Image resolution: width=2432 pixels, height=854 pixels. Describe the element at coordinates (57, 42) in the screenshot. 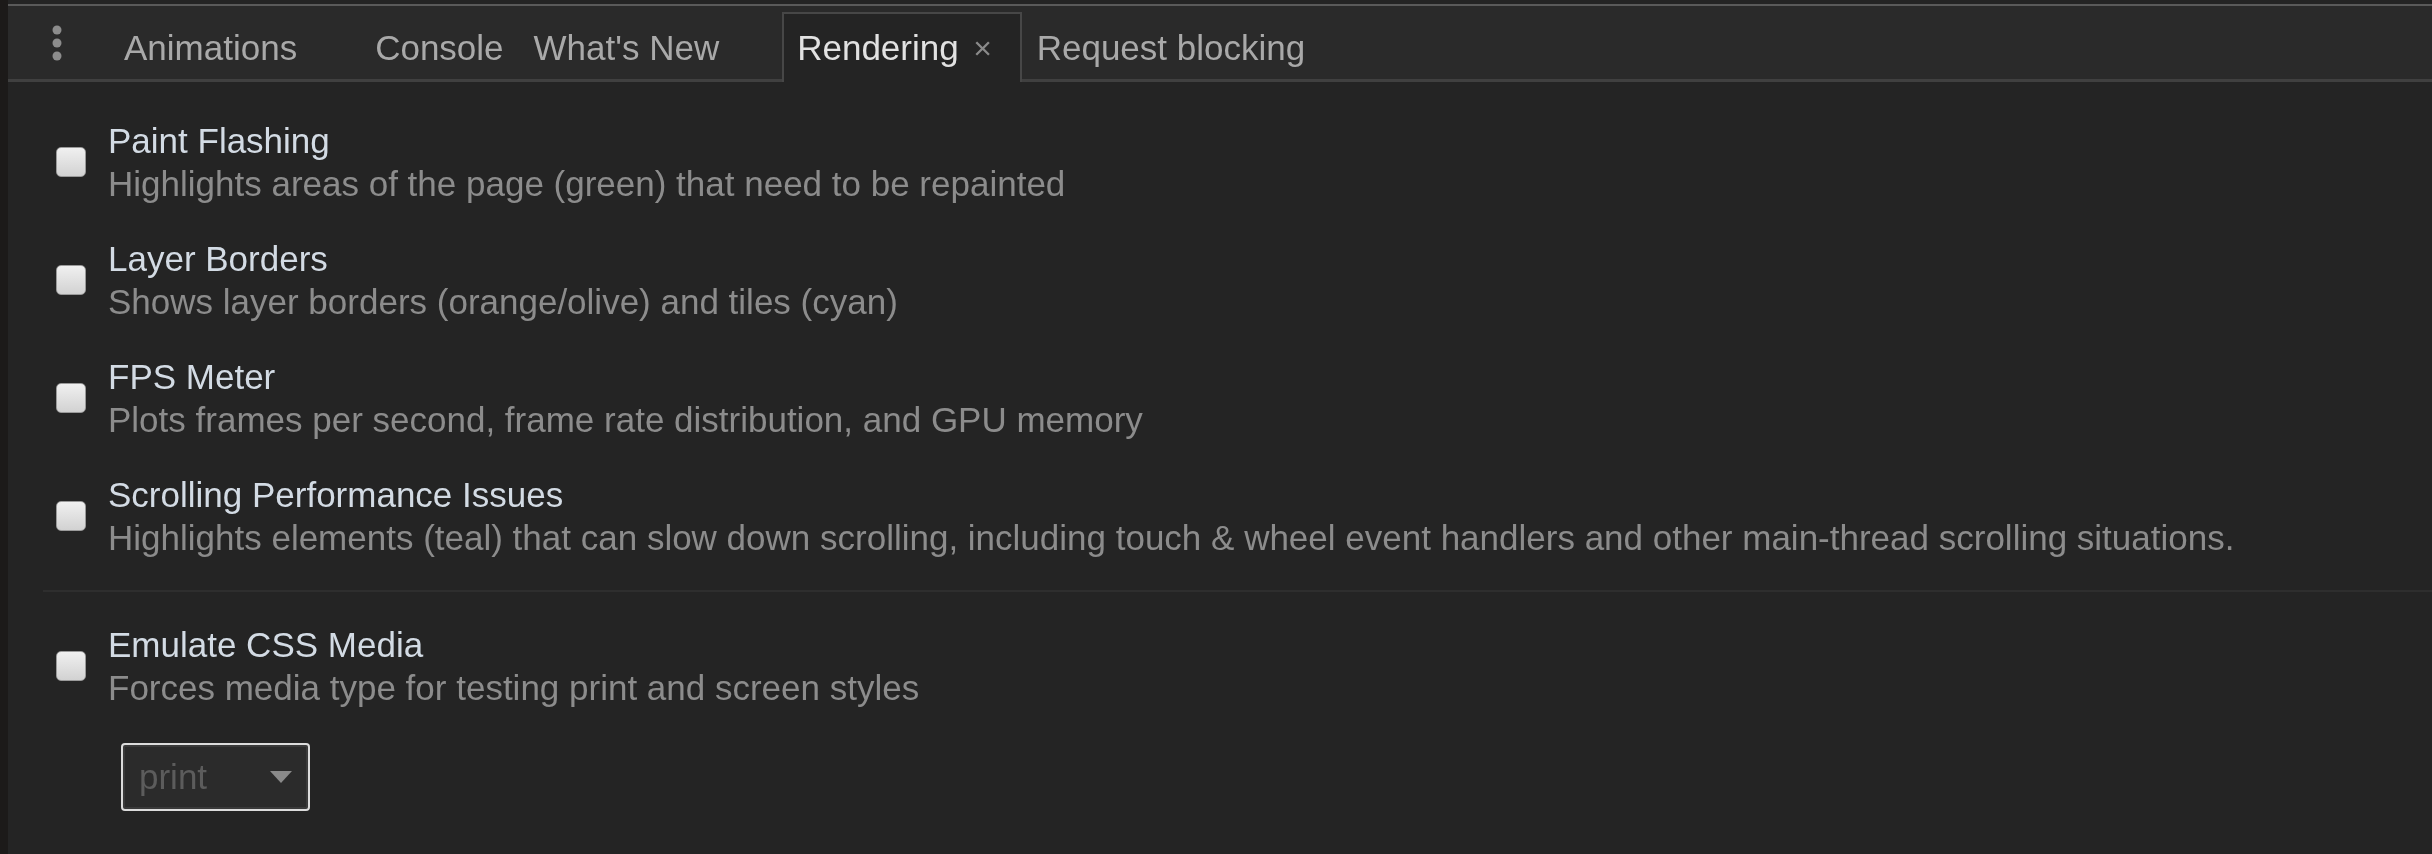

I see `menu-icon` at that location.